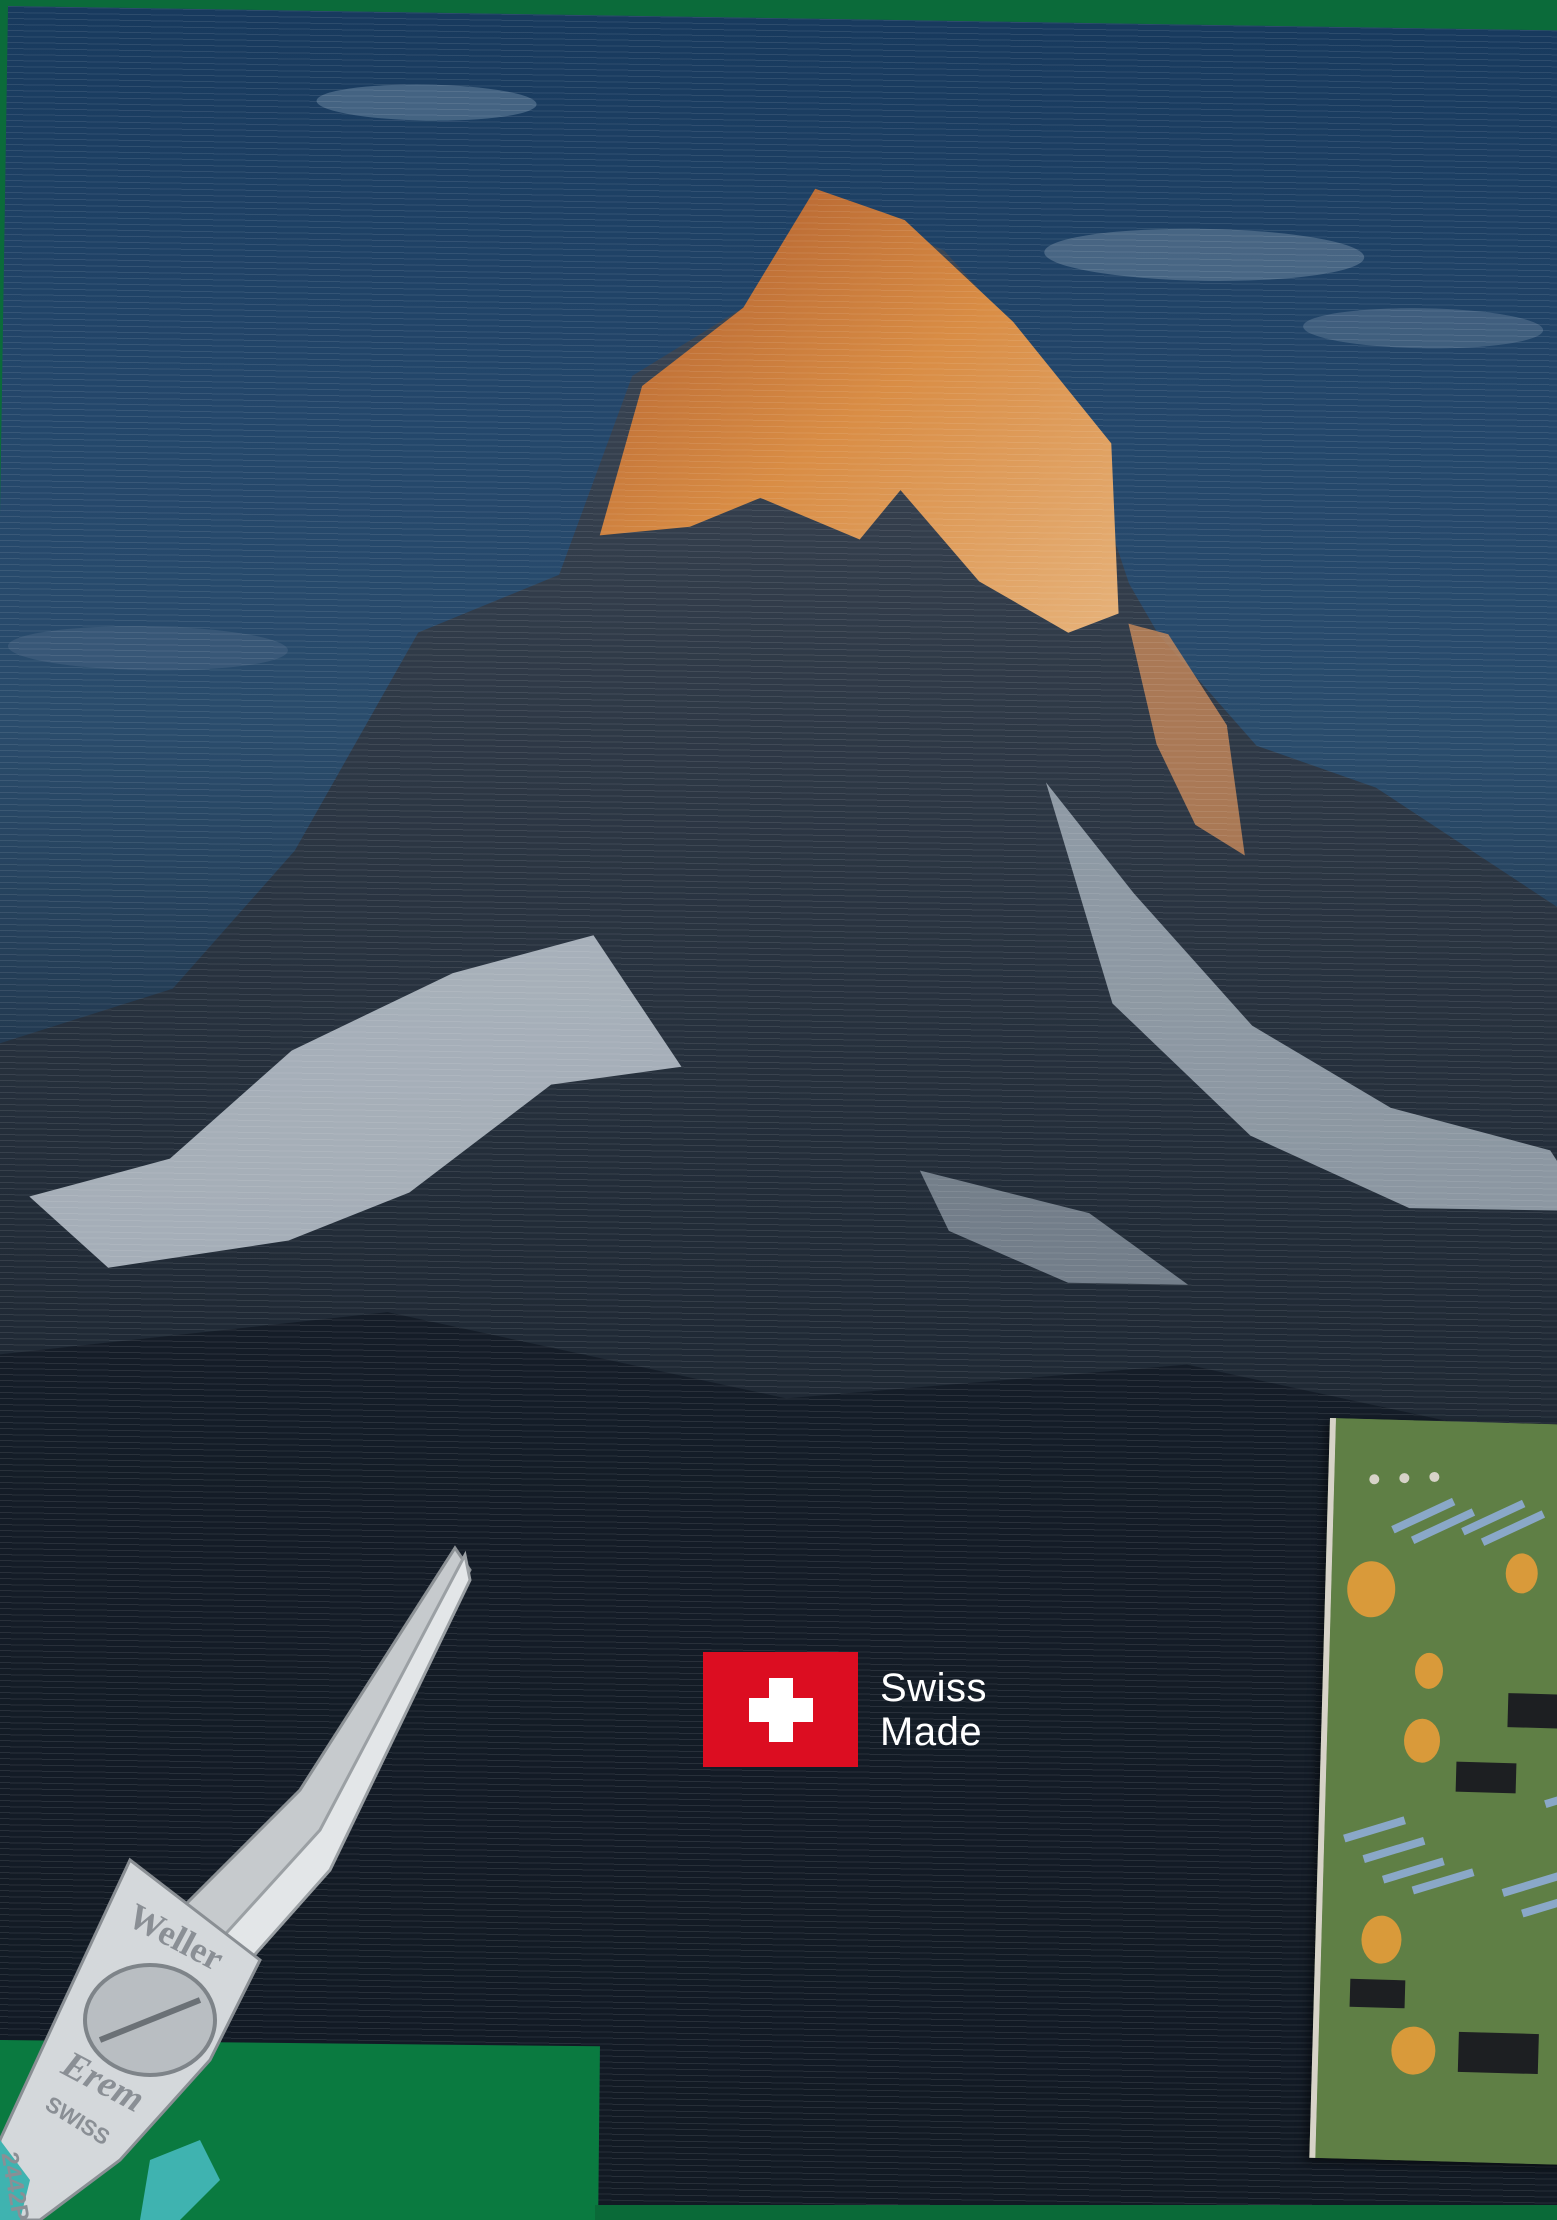  What do you see at coordinates (931, 1731) in the screenshot?
I see `swiss-made-line2: Made` at bounding box center [931, 1731].